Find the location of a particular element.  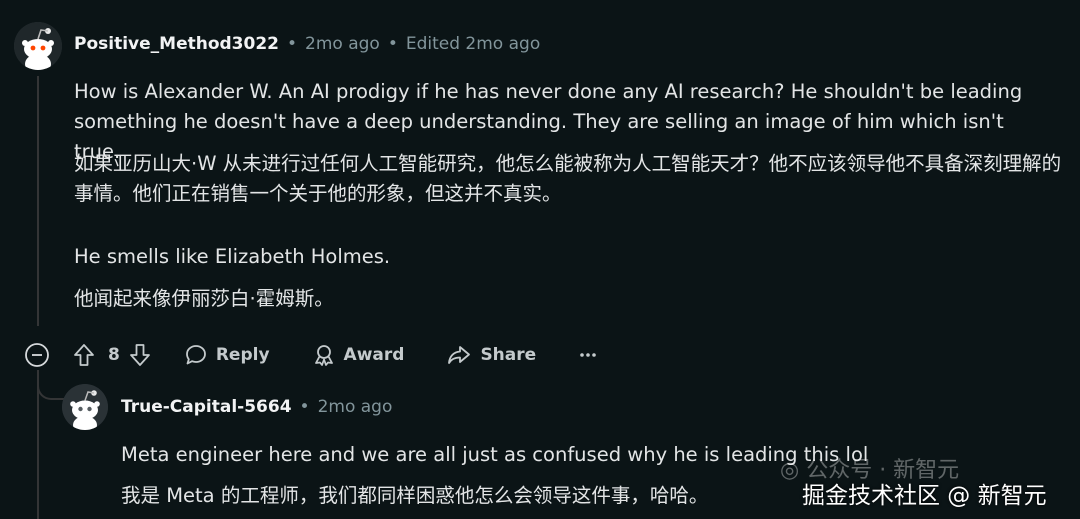

downvote-button is located at coordinates (140, 355).